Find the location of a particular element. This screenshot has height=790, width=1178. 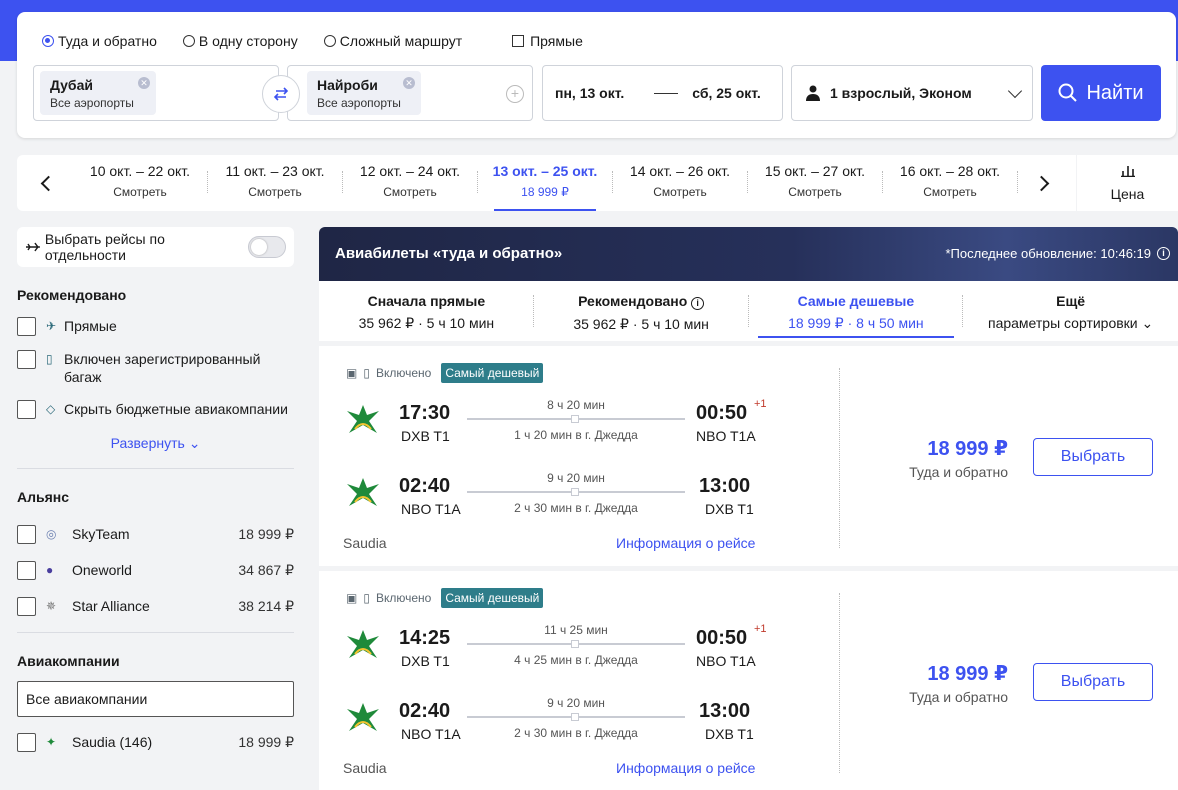

separate-flights-toggle is located at coordinates (267, 247).